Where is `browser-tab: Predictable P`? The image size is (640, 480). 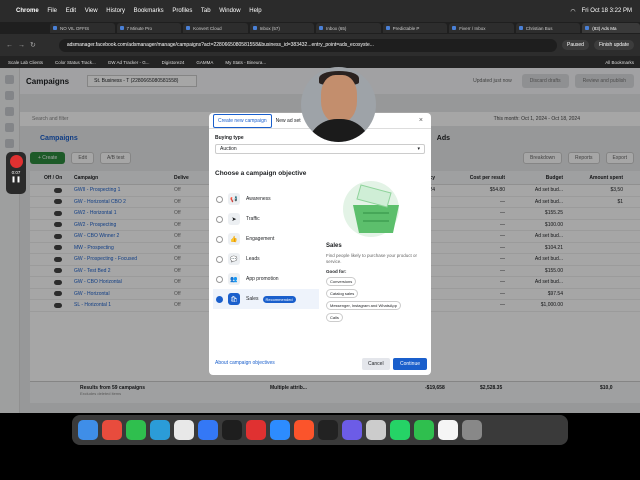 browser-tab: Predictable P is located at coordinates (415, 28).